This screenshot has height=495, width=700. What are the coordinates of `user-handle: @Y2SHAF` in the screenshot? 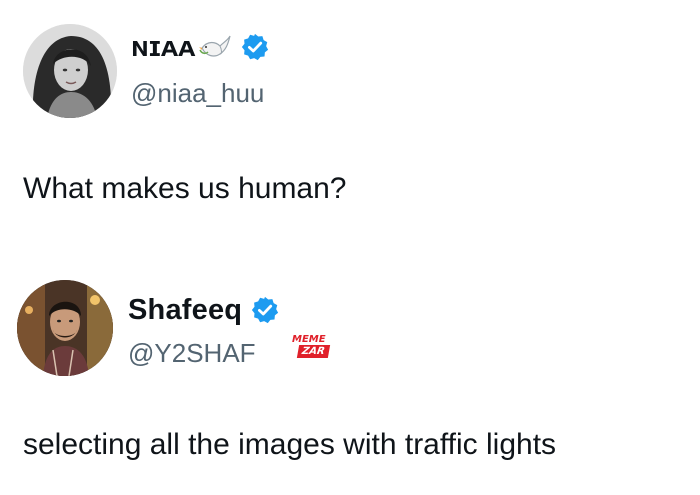 It's located at (192, 353).